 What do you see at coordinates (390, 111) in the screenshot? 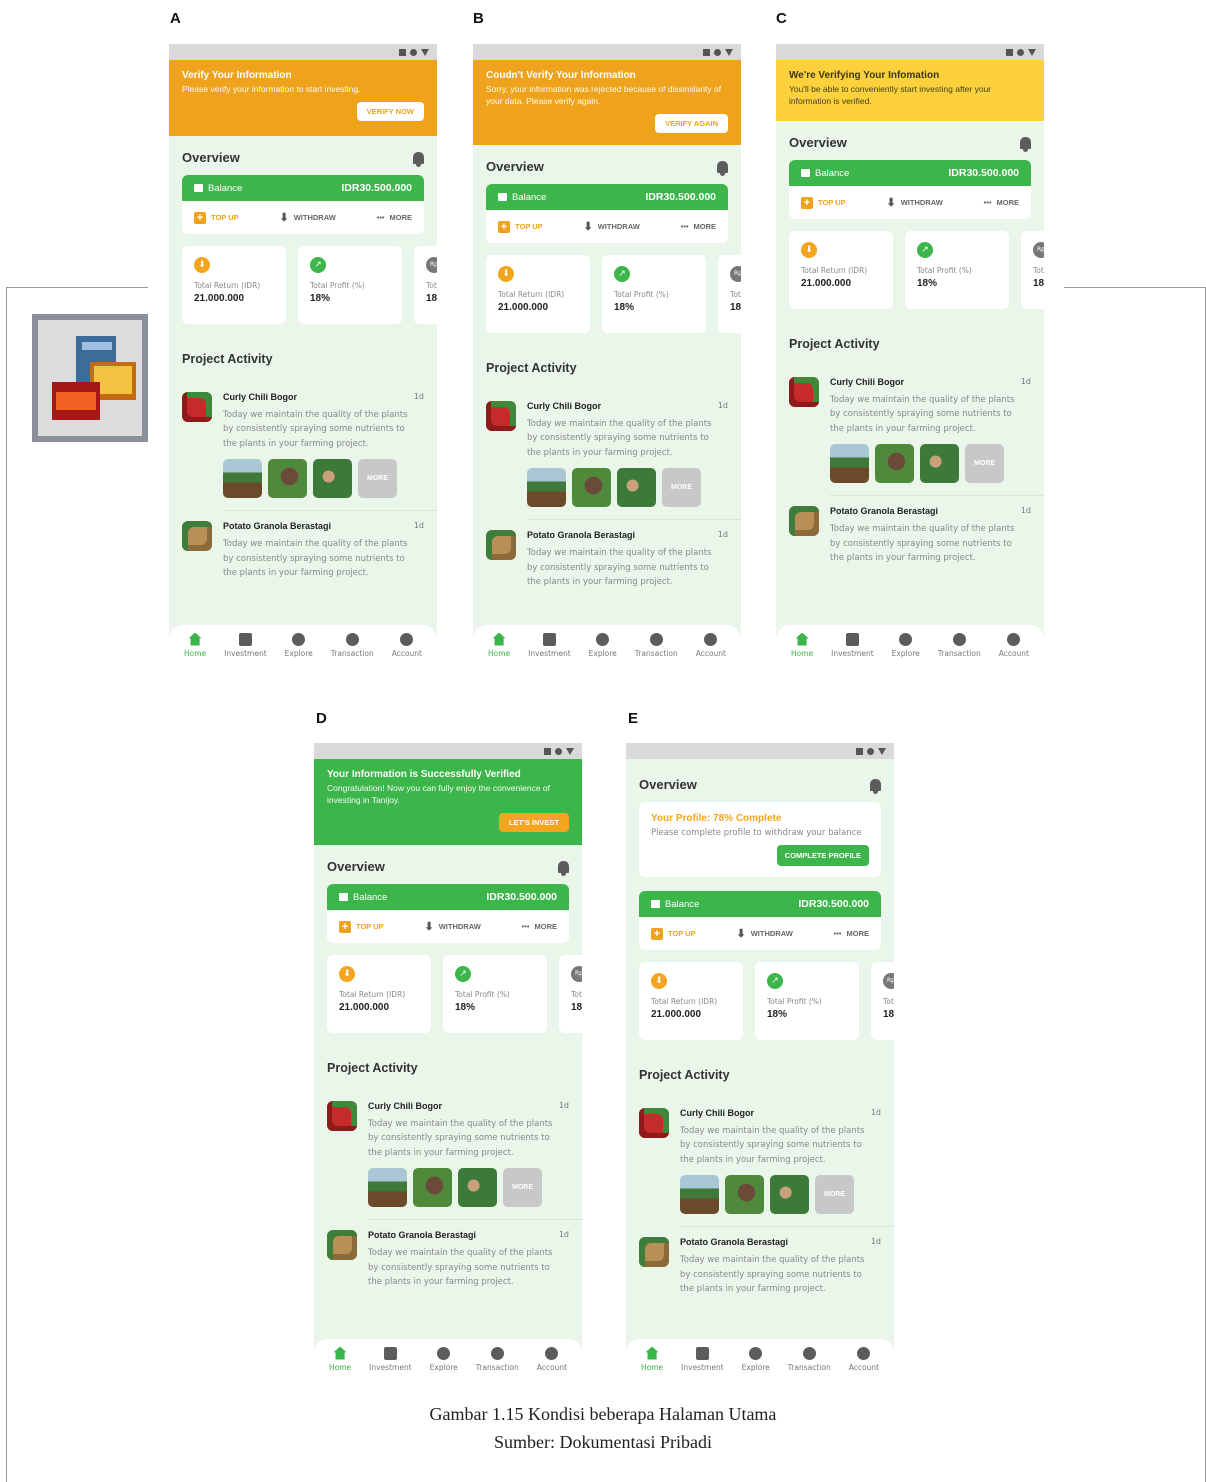
I see `verify-now-button: VERIFY NOW` at bounding box center [390, 111].